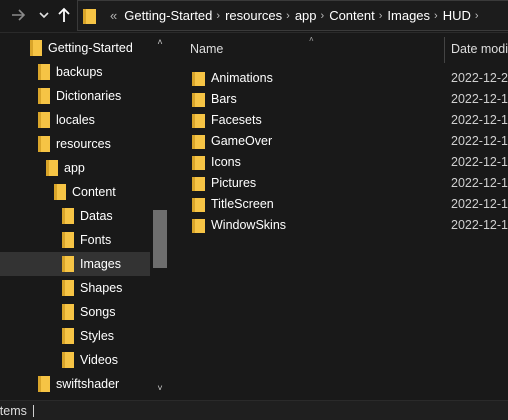  Describe the element at coordinates (96, 216) in the screenshot. I see `tree-item-label: Datas` at that location.